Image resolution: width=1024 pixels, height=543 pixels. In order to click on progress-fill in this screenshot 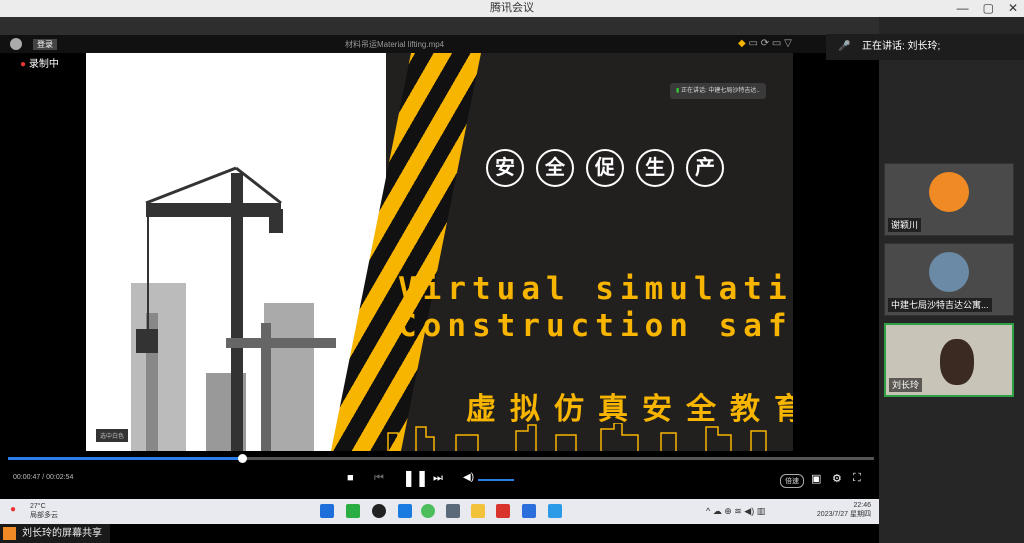, I will do `click(125, 458)`.